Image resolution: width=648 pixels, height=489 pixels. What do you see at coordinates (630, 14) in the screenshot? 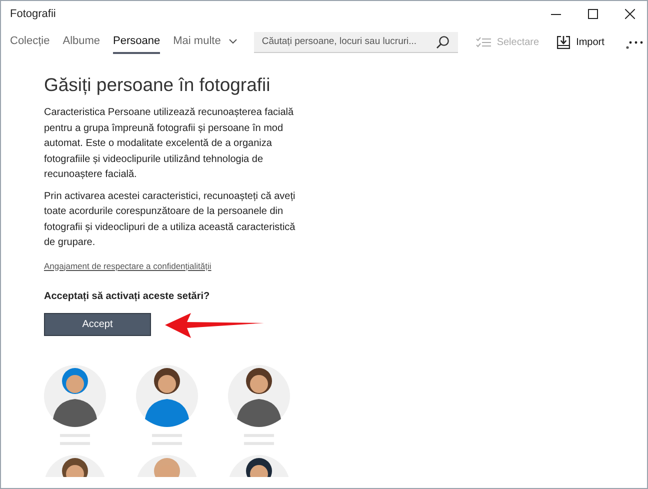
I see `close-icon` at bounding box center [630, 14].